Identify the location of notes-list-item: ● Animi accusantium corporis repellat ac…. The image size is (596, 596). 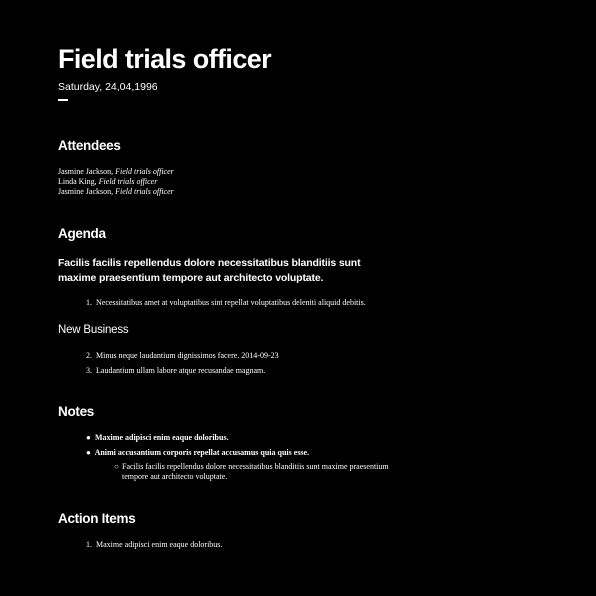
(197, 453).